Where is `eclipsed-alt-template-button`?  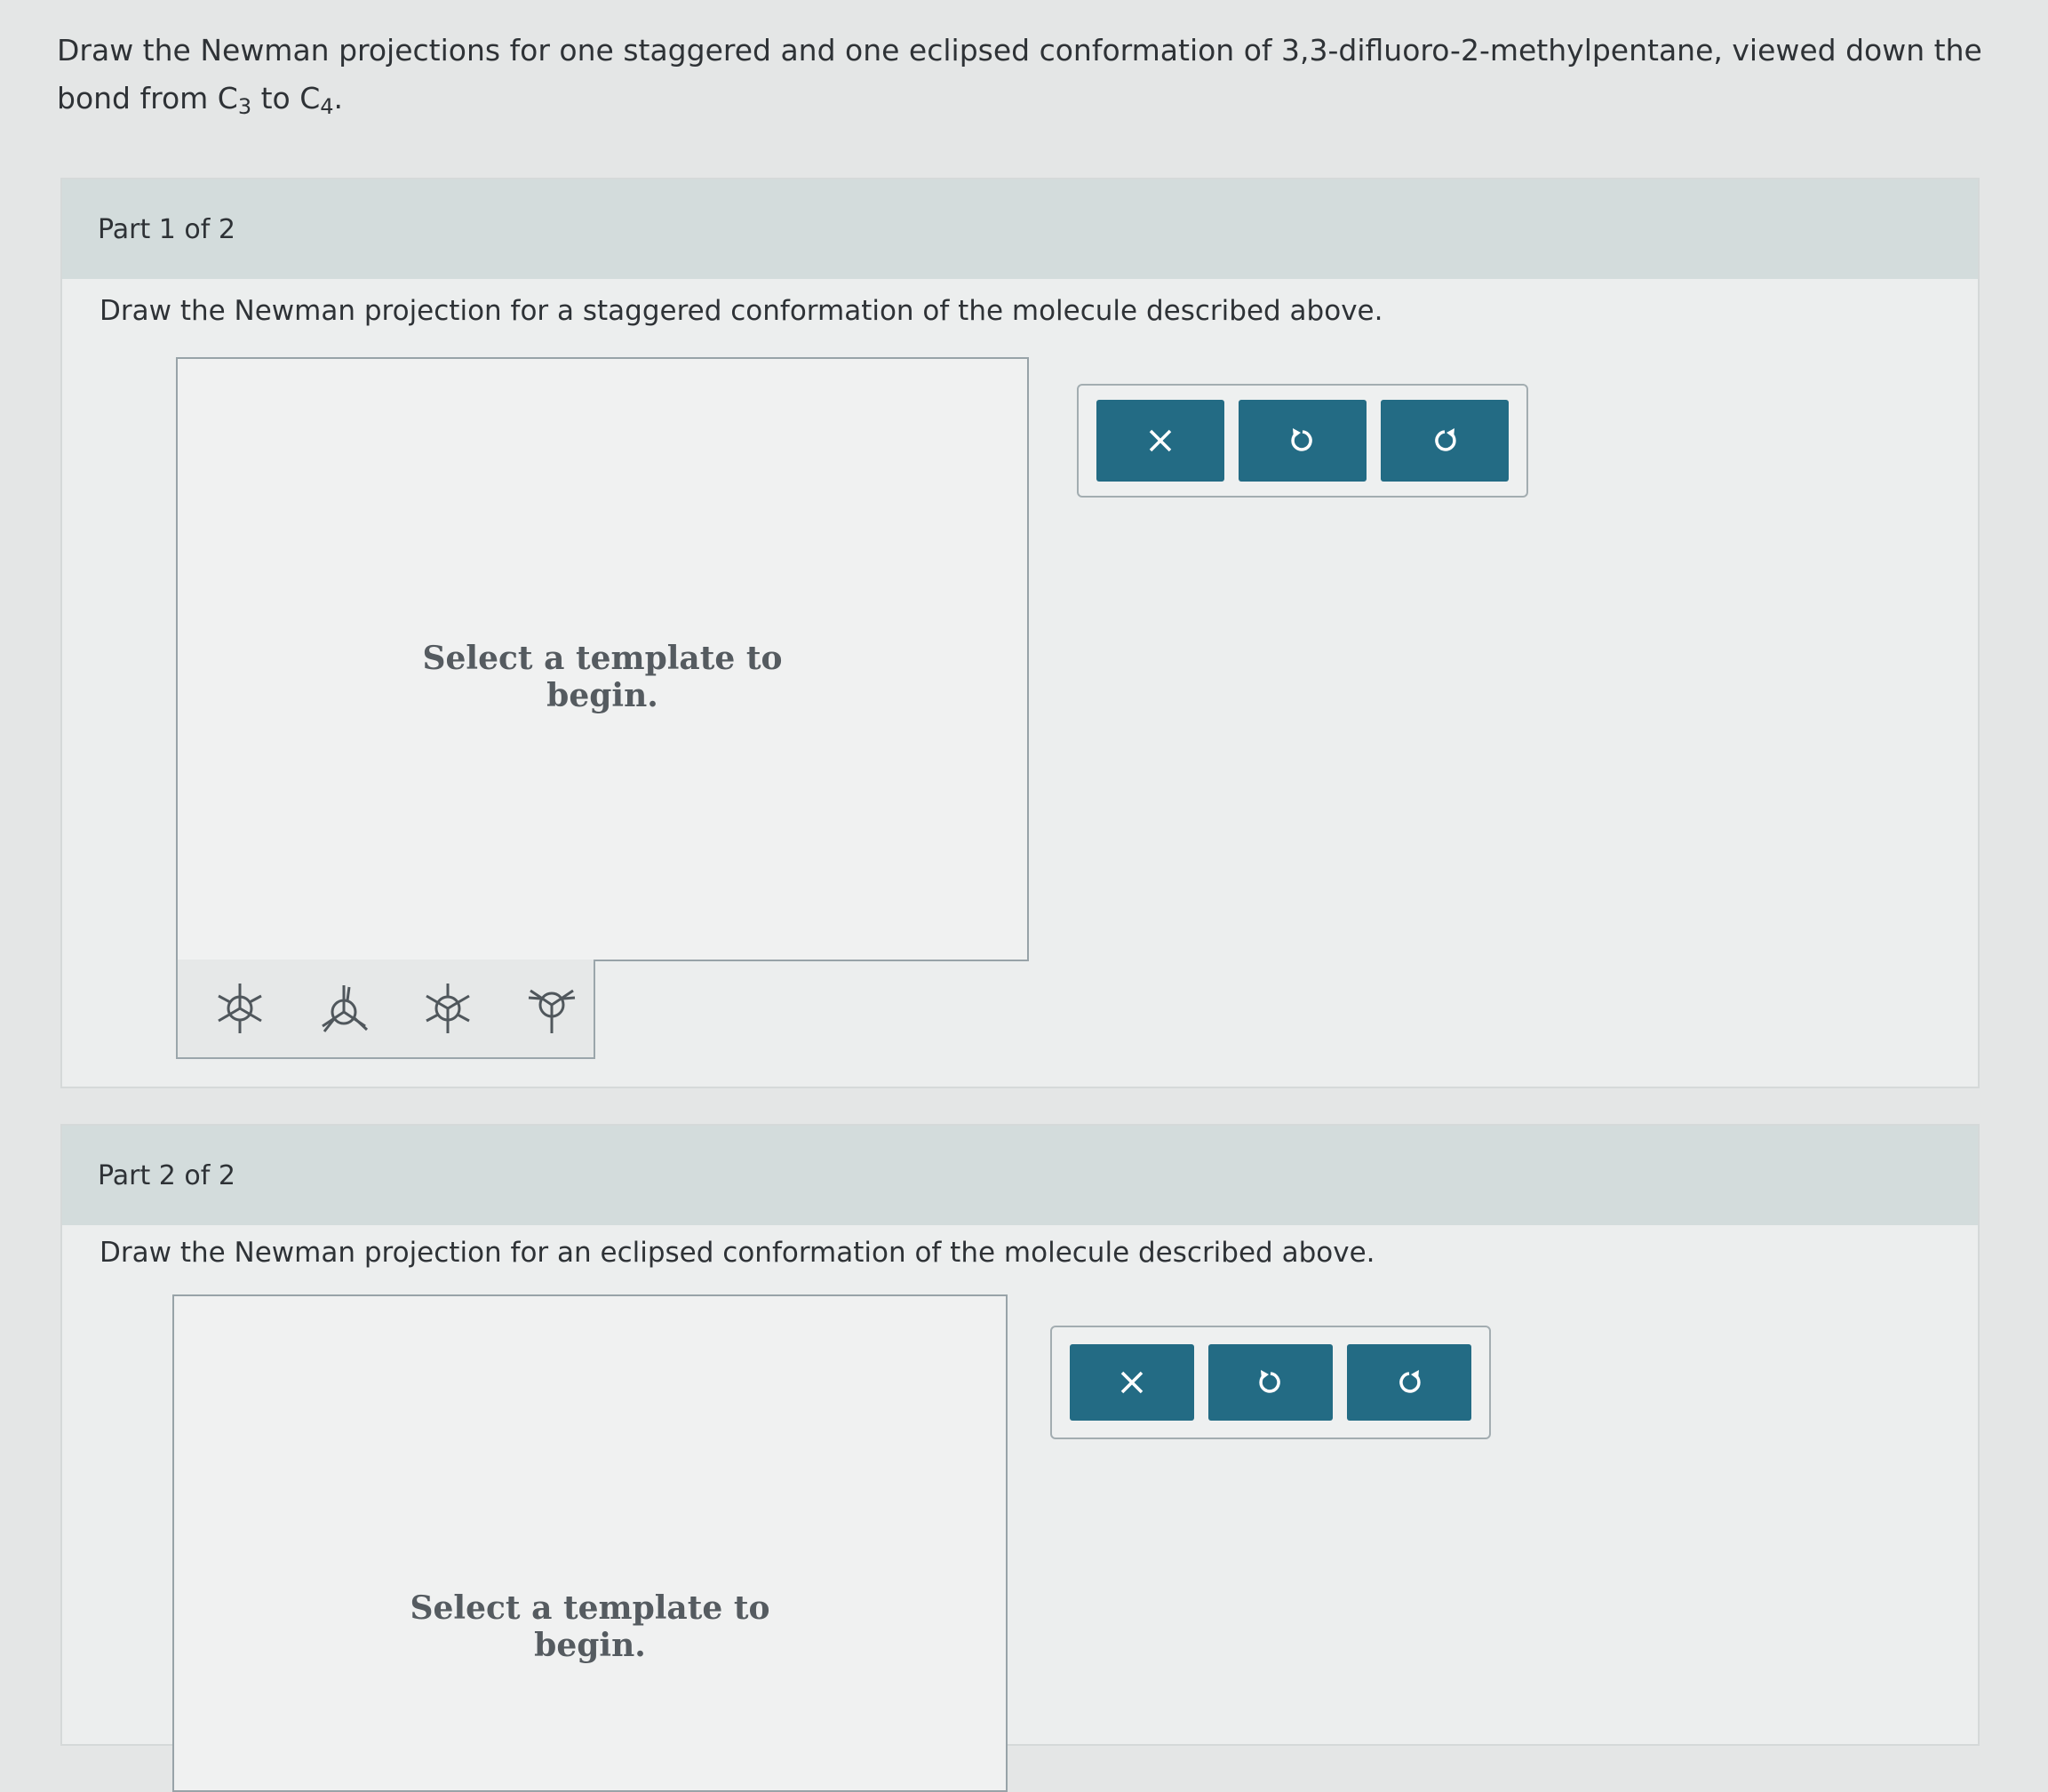
eclipsed-alt-template-button is located at coordinates (551, 1009).